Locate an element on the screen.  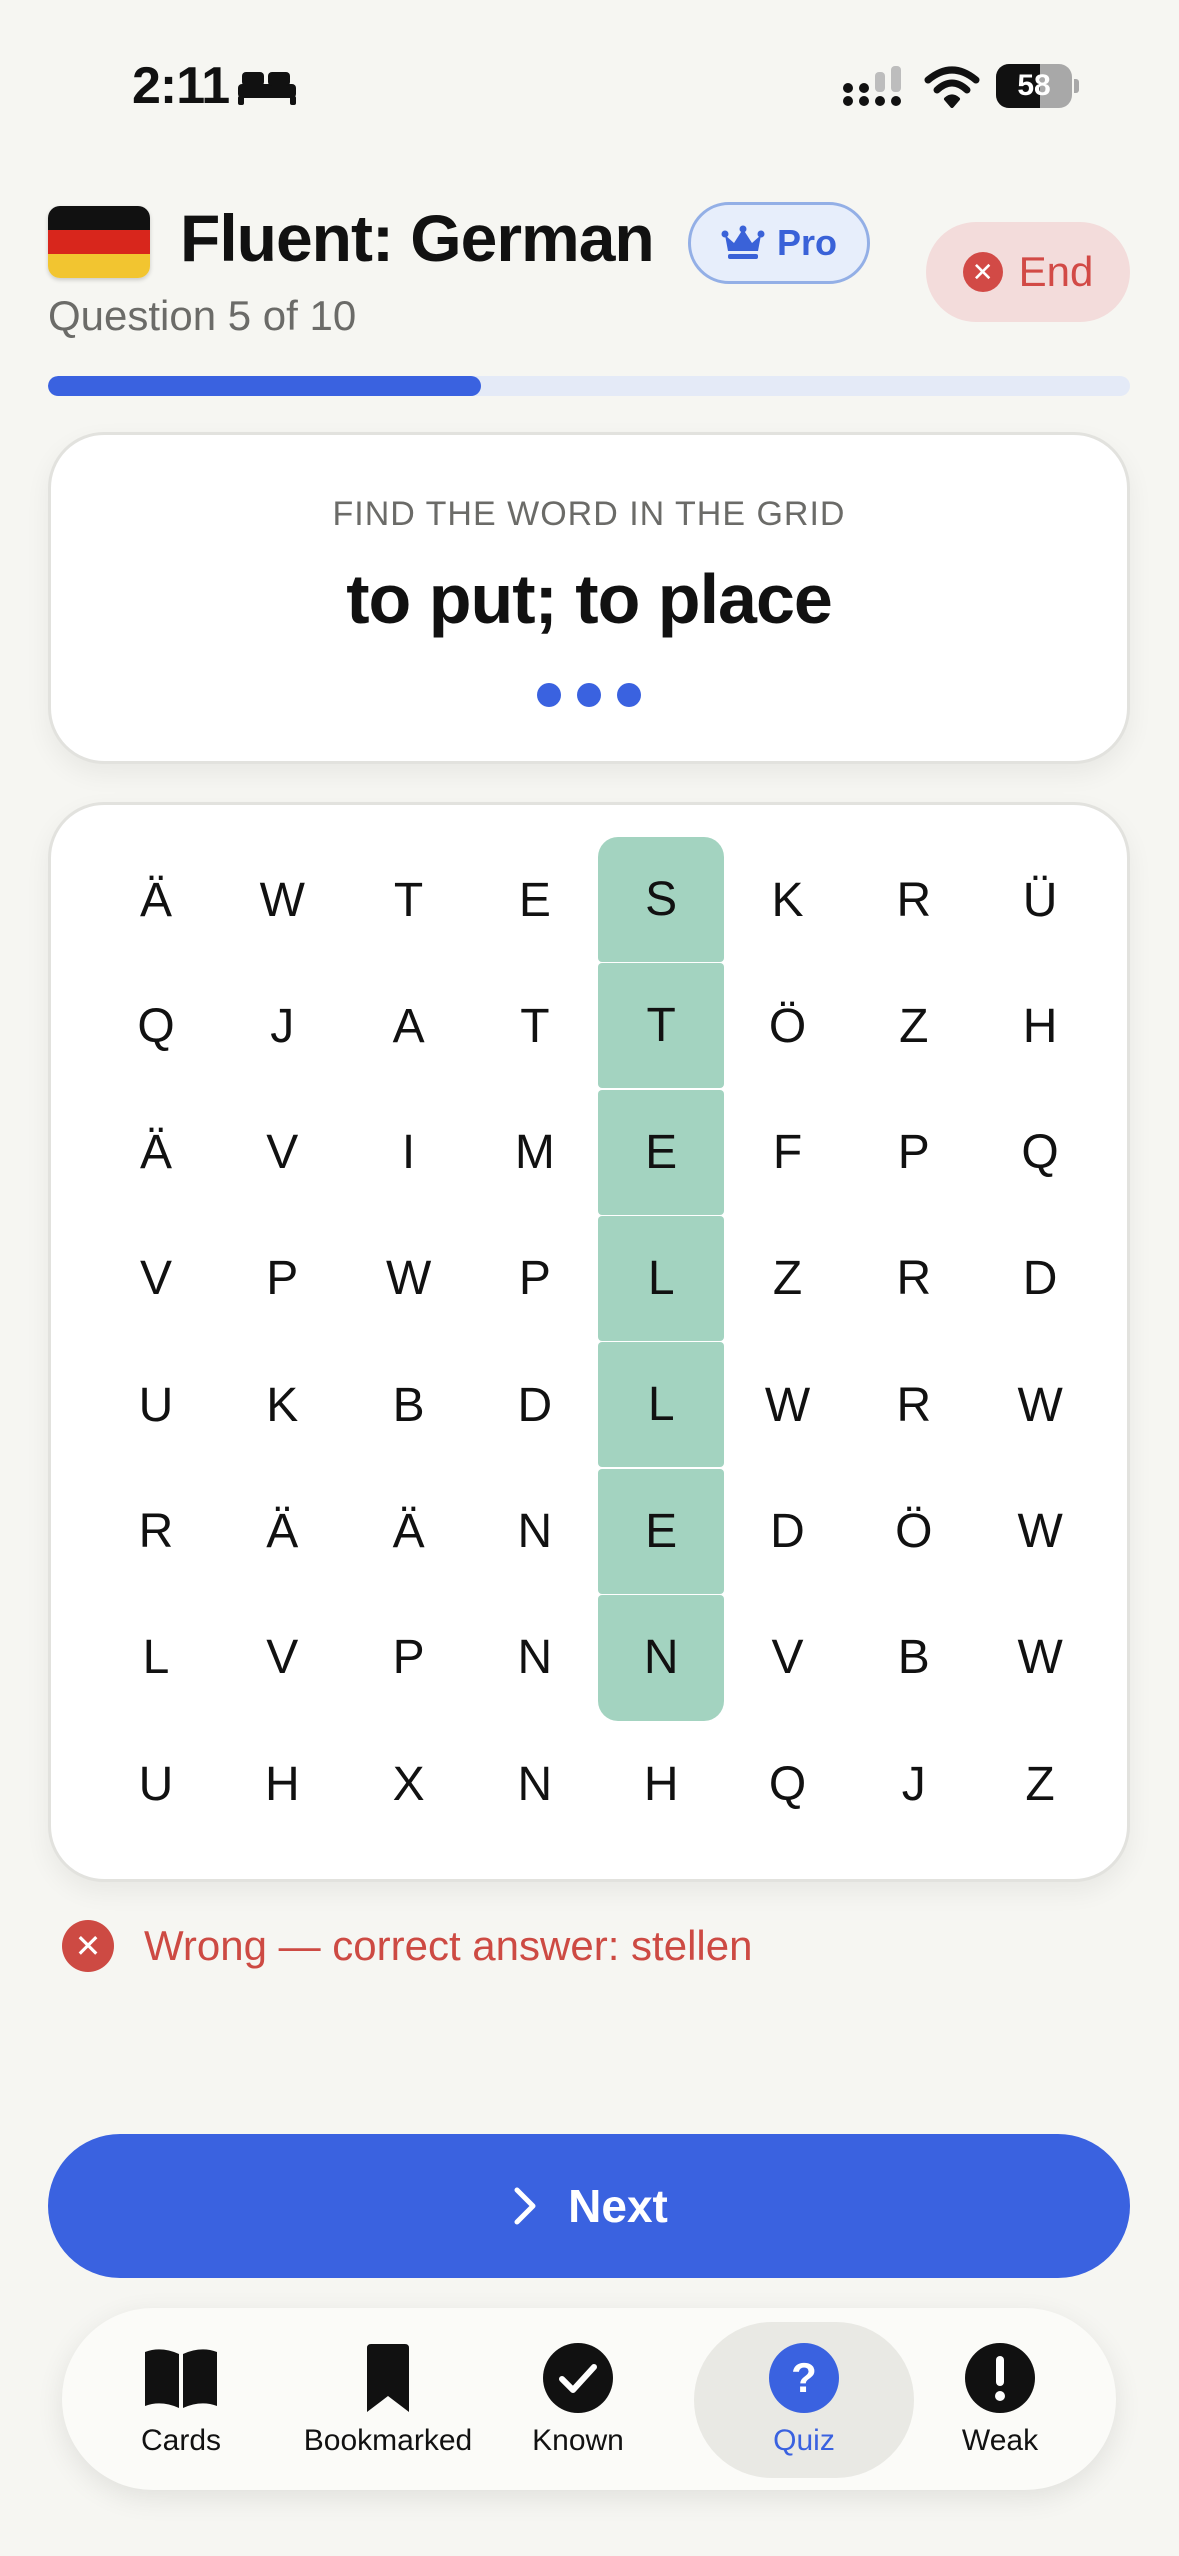
tab-cards: Cards is located at coordinates (181, 2400).